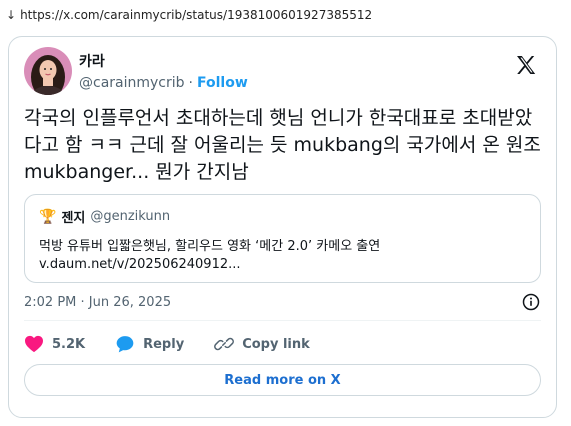 This screenshot has height=426, width=571. What do you see at coordinates (73, 218) in the screenshot?
I see `quoted-author-name: 젠지` at bounding box center [73, 218].